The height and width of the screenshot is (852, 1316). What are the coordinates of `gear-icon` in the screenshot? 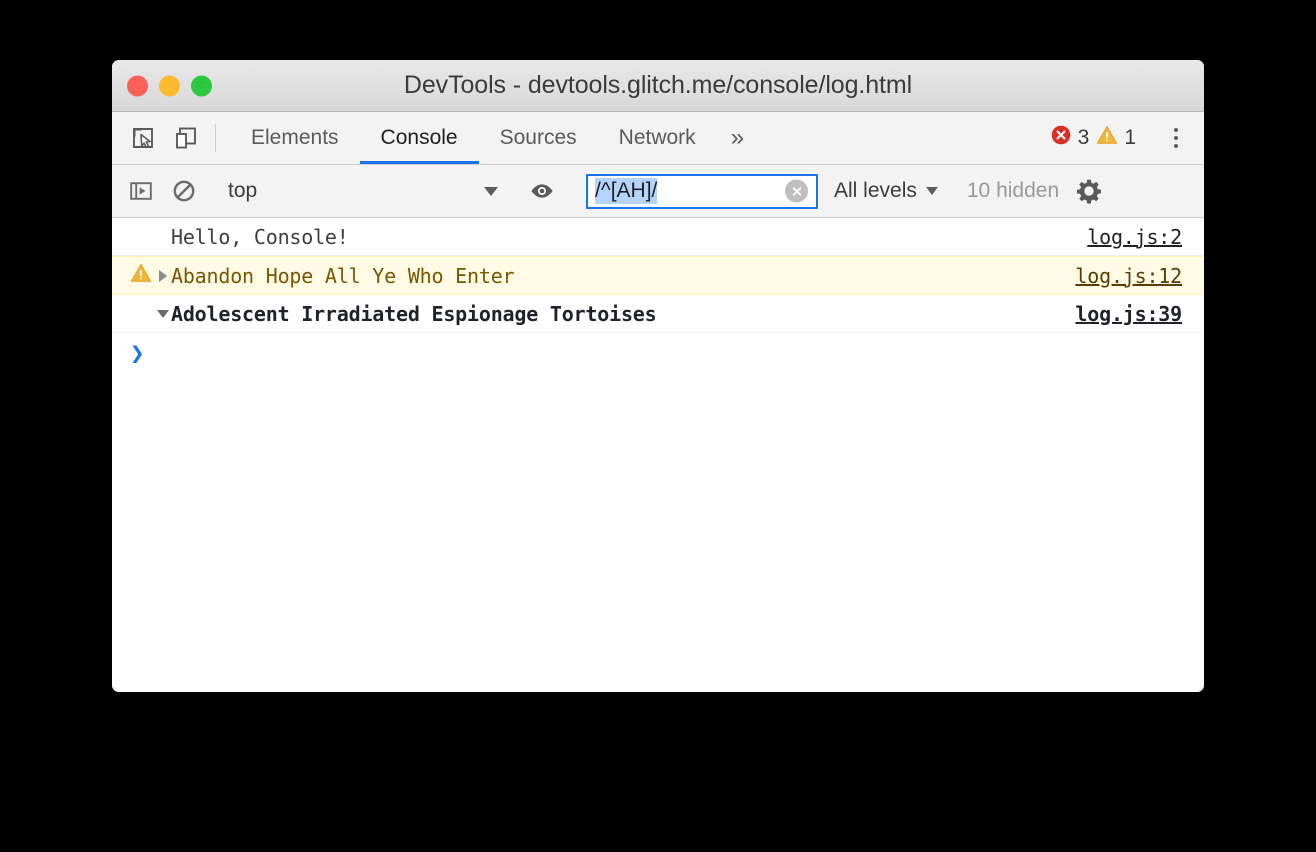 It's located at (1089, 191).